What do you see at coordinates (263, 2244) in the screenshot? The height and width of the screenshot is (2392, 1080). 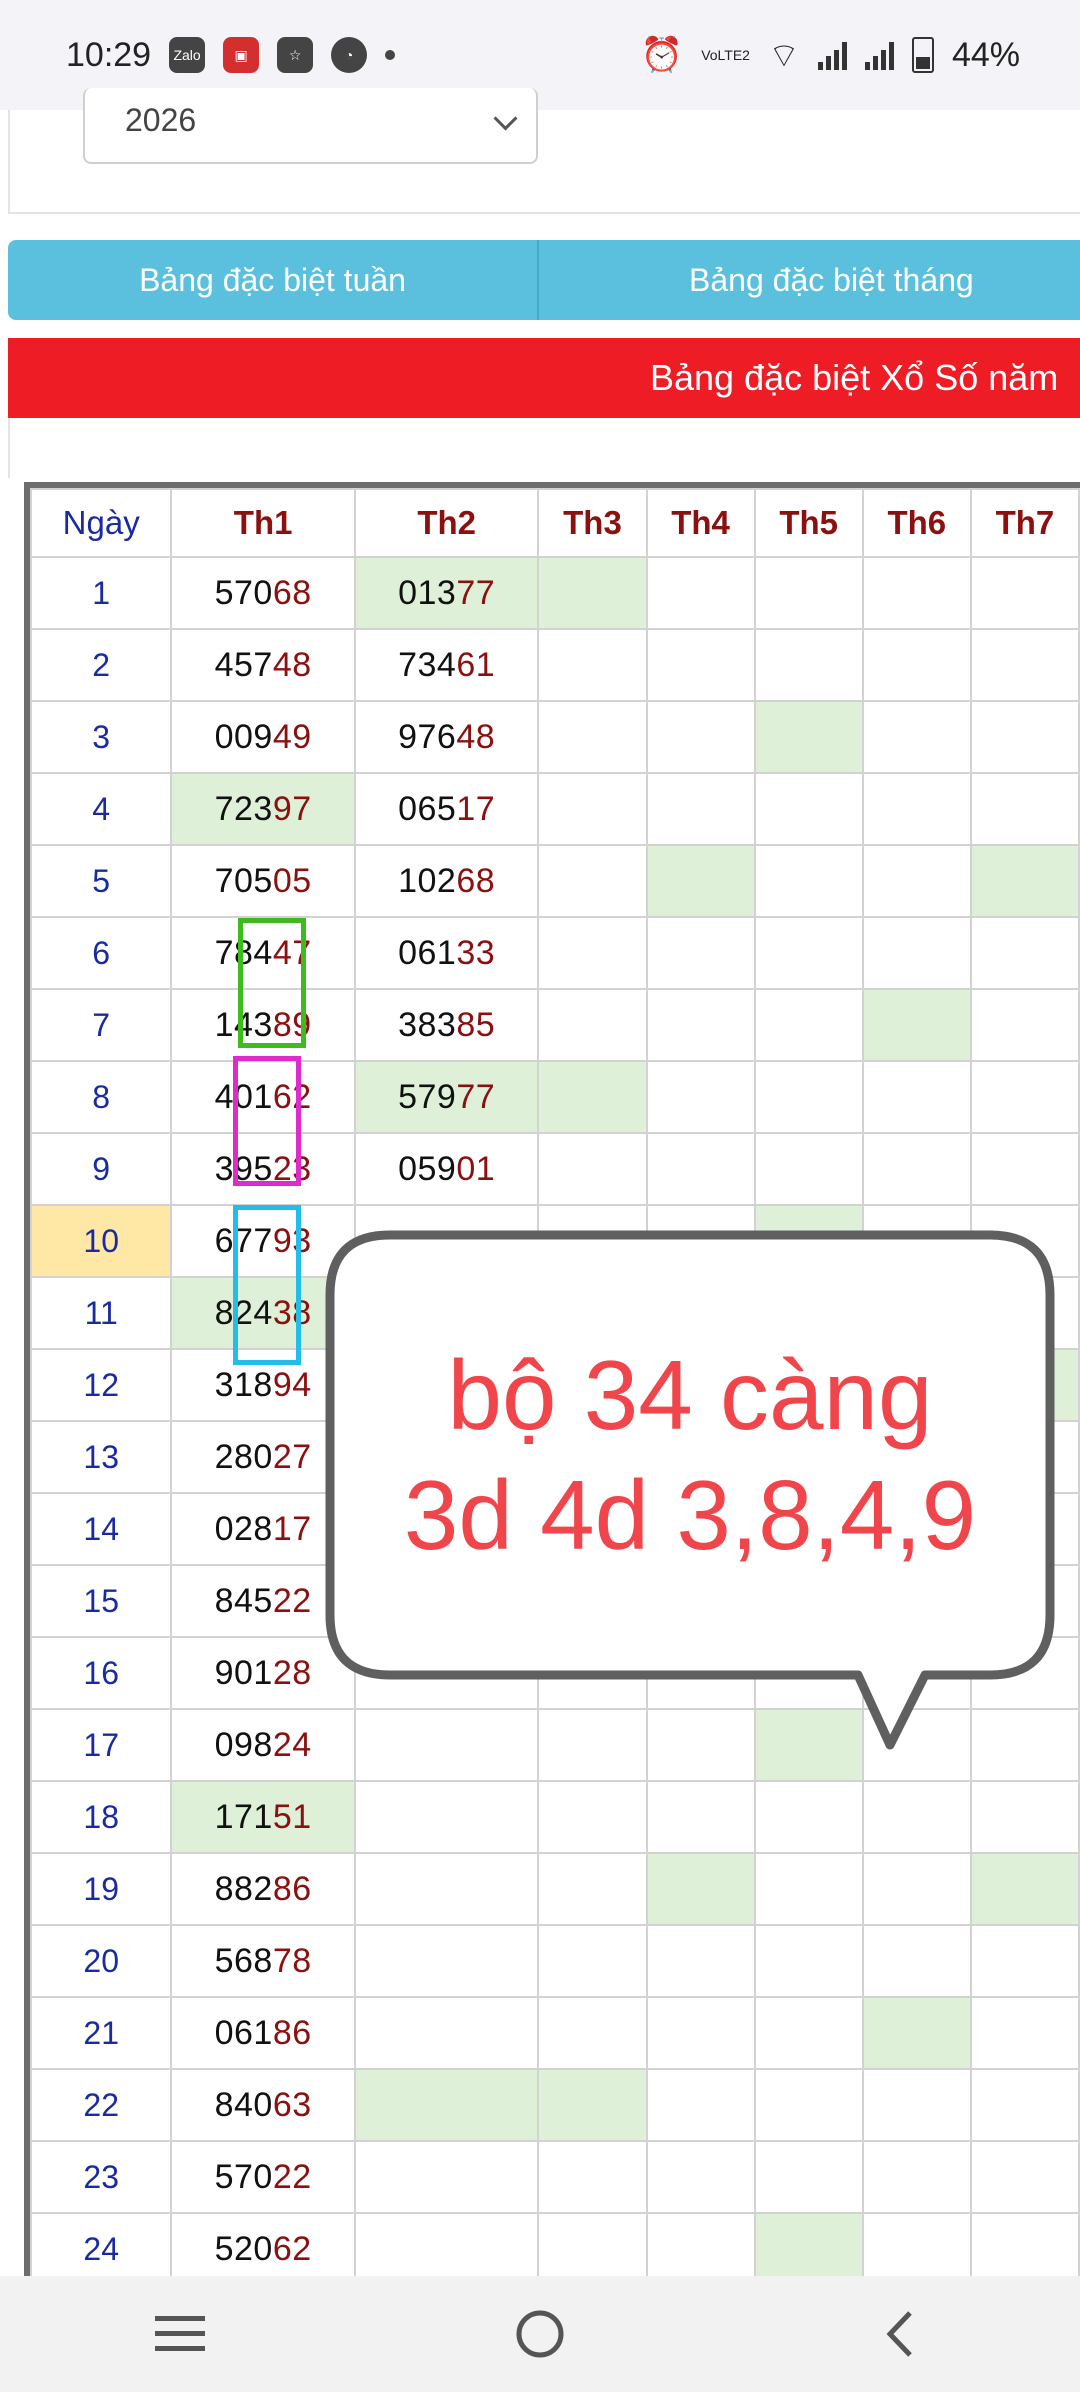 I see `result-cell-th1: 52062` at bounding box center [263, 2244].